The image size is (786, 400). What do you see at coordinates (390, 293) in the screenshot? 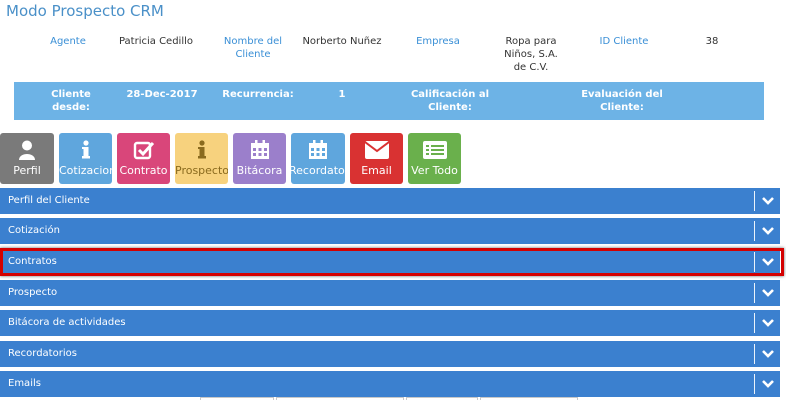
I see `section-prospecto: Prospecto` at bounding box center [390, 293].